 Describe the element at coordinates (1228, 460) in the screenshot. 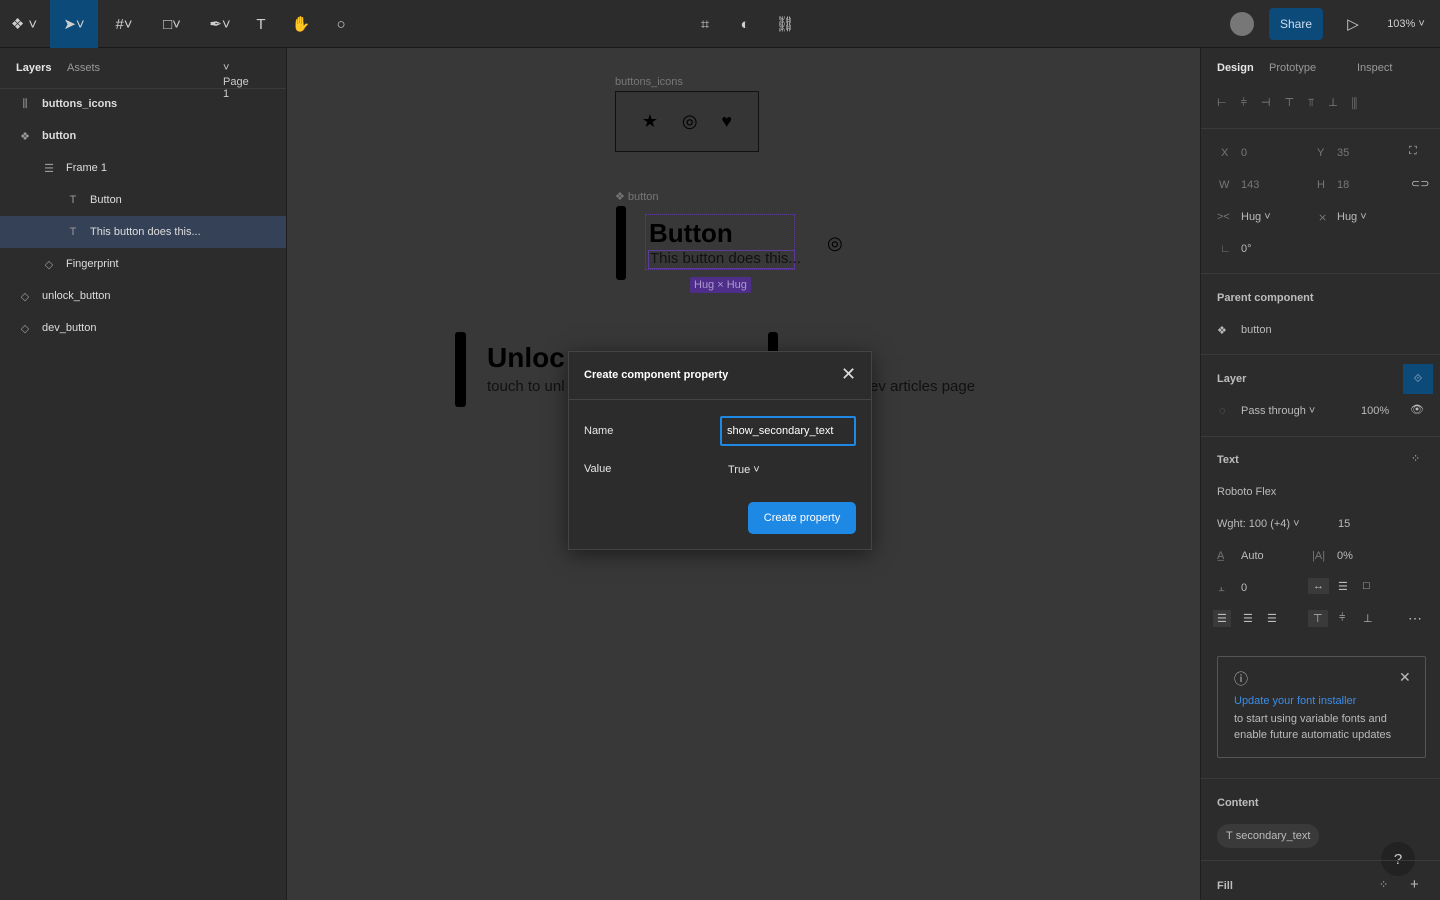

I see `text-title: Text` at that location.